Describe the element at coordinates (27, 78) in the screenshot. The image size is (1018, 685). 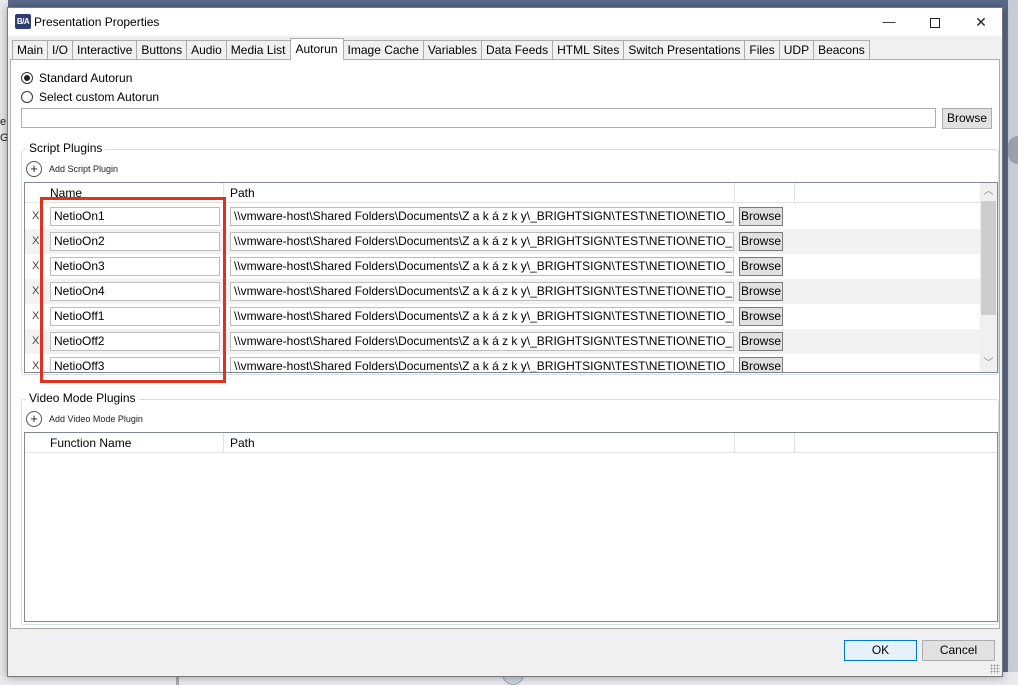
I see `standard-autorun-radio` at that location.